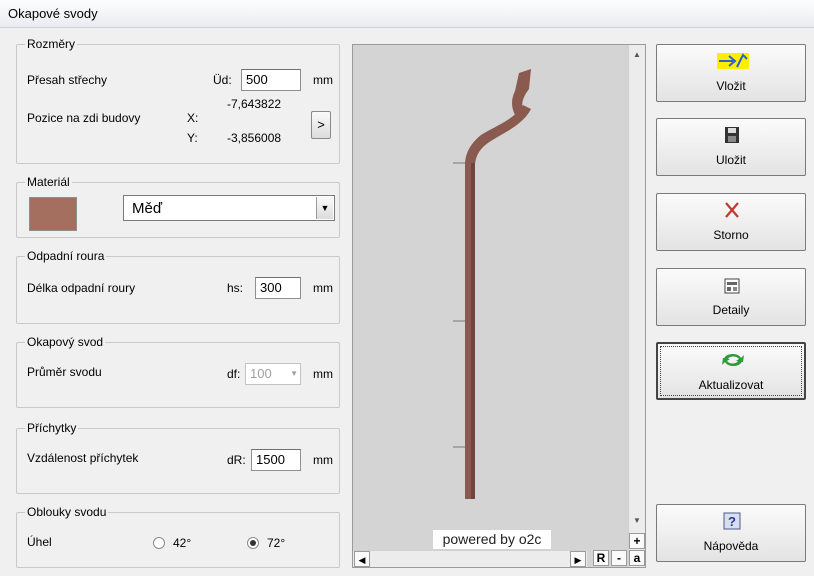 Image resolution: width=814 pixels, height=576 pixels. I want to click on detaily-label: Detaily, so click(731, 310).